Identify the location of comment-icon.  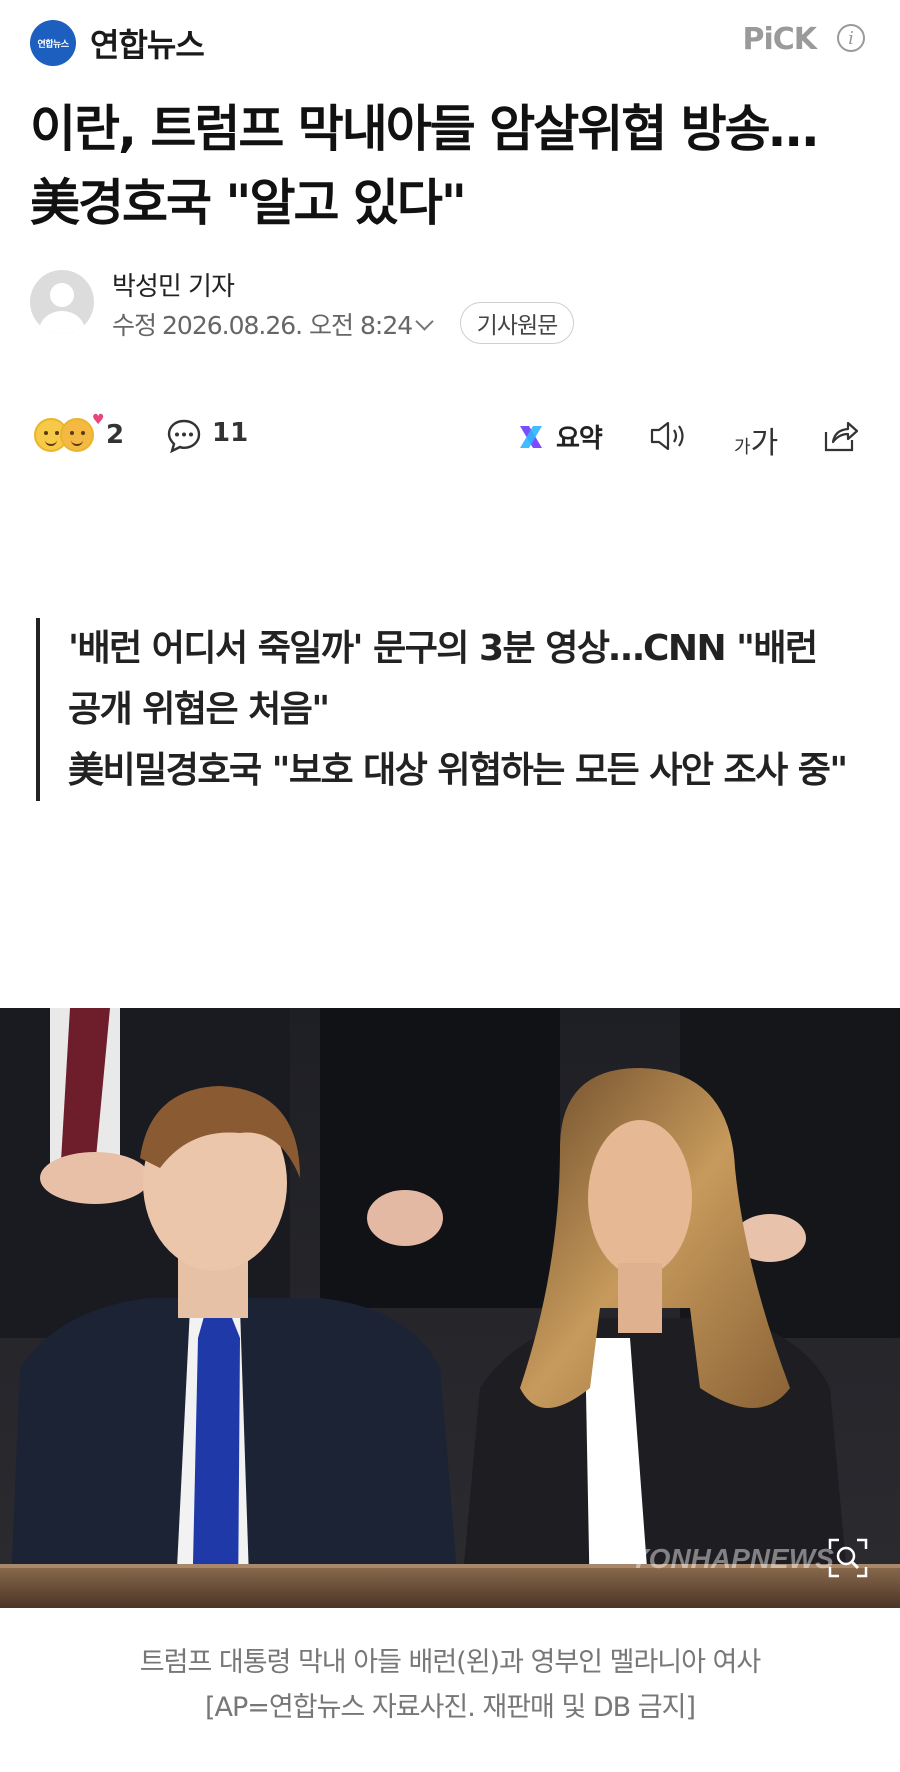
(184, 436).